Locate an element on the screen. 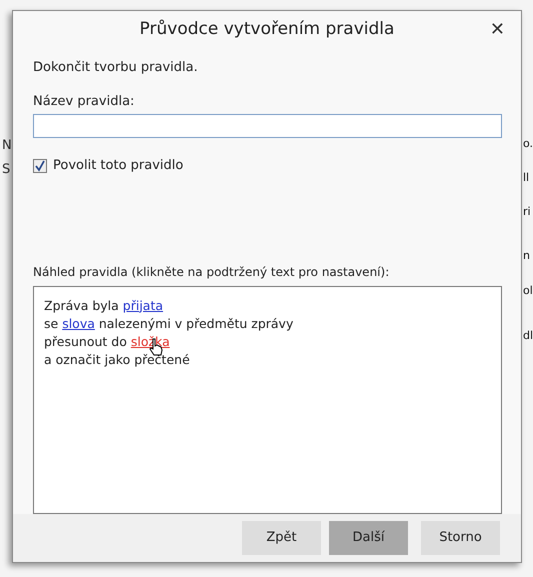  preview-text: přesunout do is located at coordinates (86, 341).